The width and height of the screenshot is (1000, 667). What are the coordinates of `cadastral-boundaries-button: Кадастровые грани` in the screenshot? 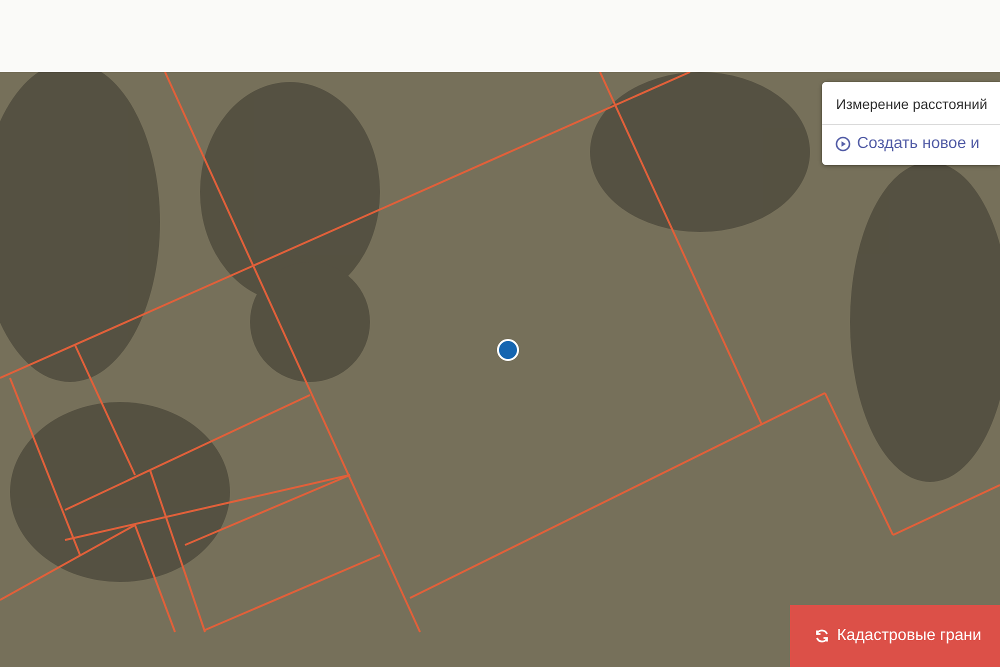 It's located at (895, 636).